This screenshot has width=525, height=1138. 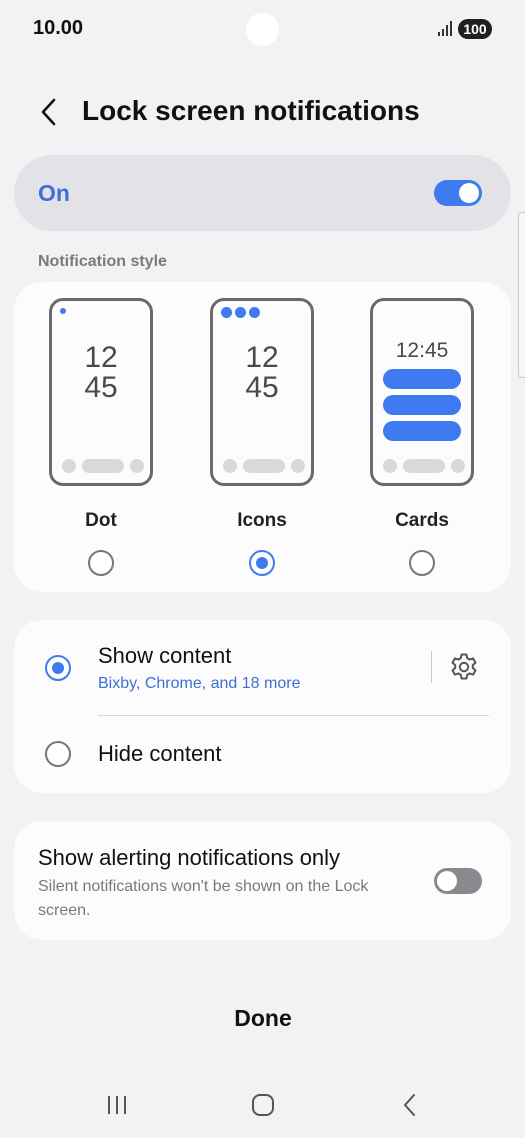 I want to click on phone-preview-icons: 12 45, so click(x=262, y=392).